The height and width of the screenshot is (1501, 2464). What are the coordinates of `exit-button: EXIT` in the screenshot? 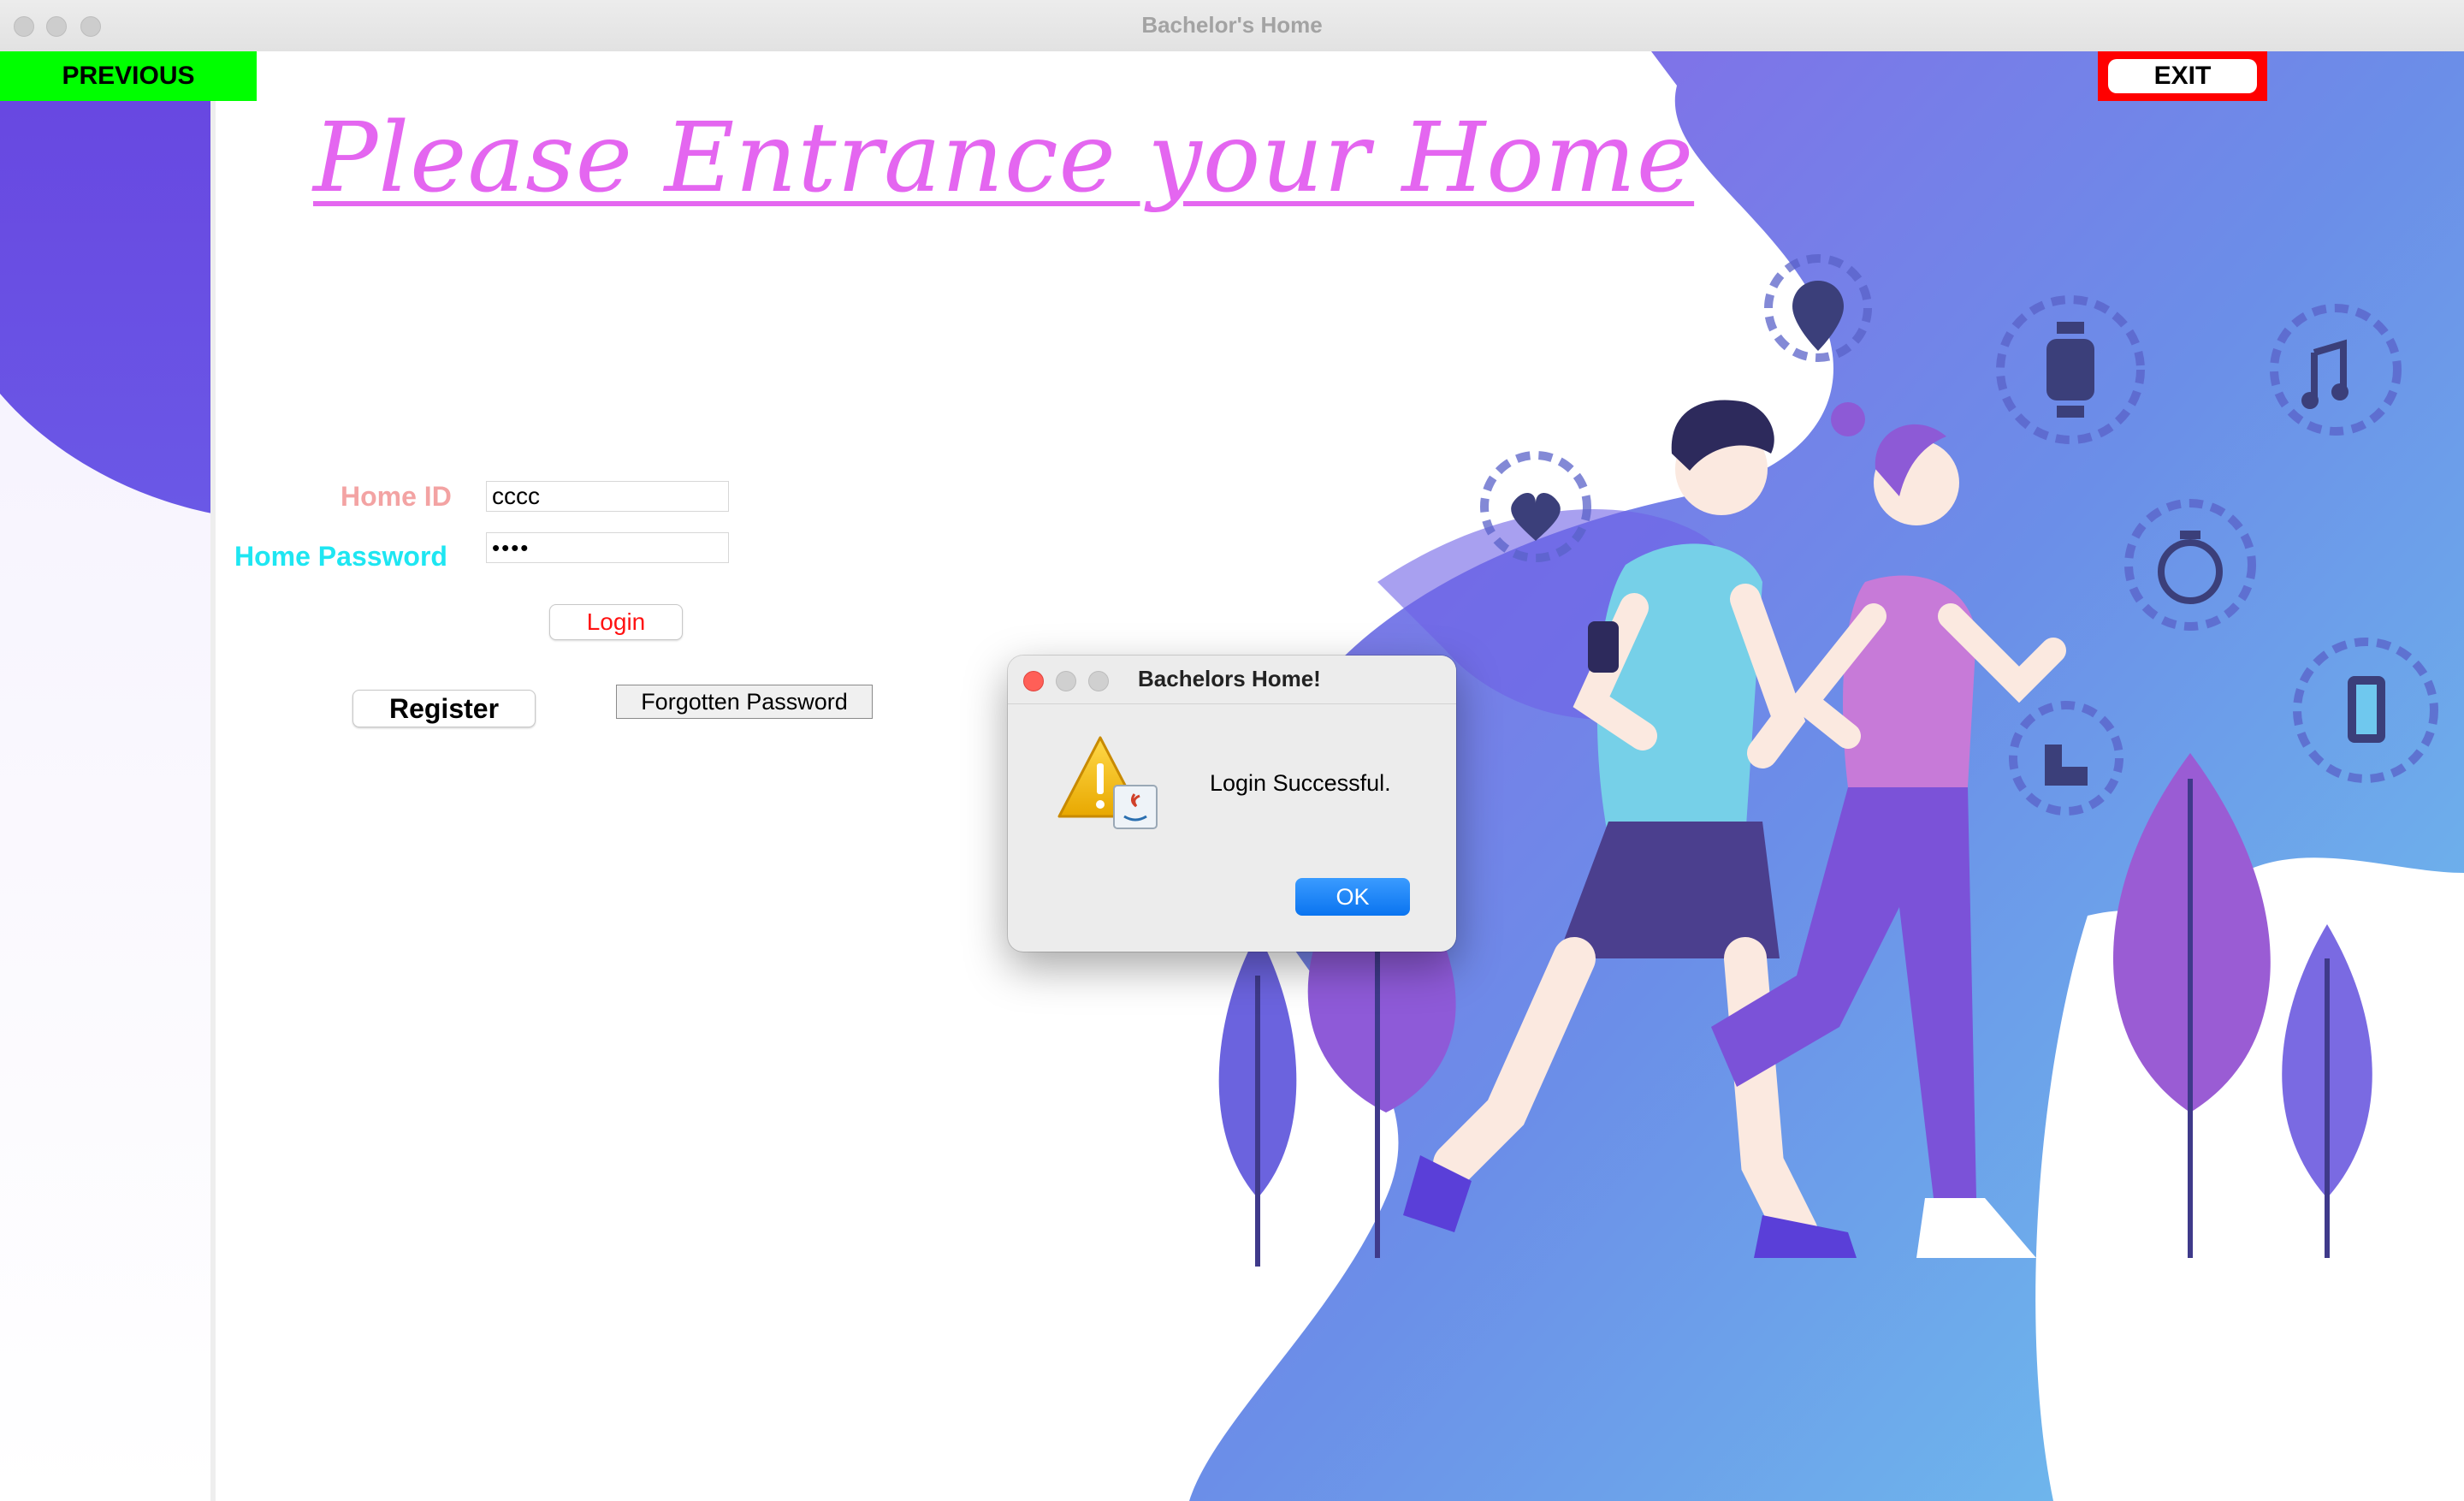 It's located at (2182, 76).